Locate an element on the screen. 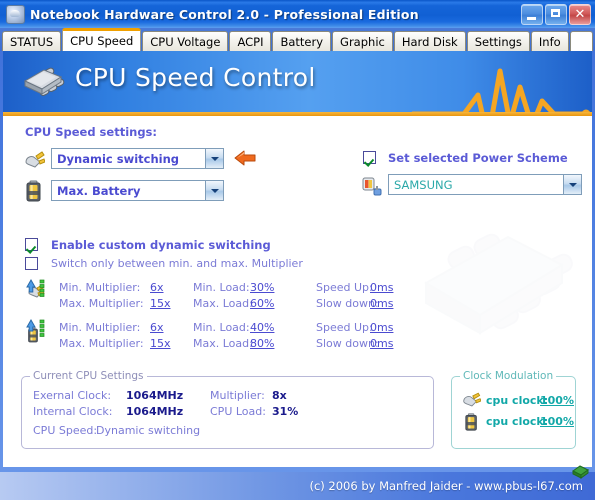  orange-left-arrow-icon is located at coordinates (245, 158).